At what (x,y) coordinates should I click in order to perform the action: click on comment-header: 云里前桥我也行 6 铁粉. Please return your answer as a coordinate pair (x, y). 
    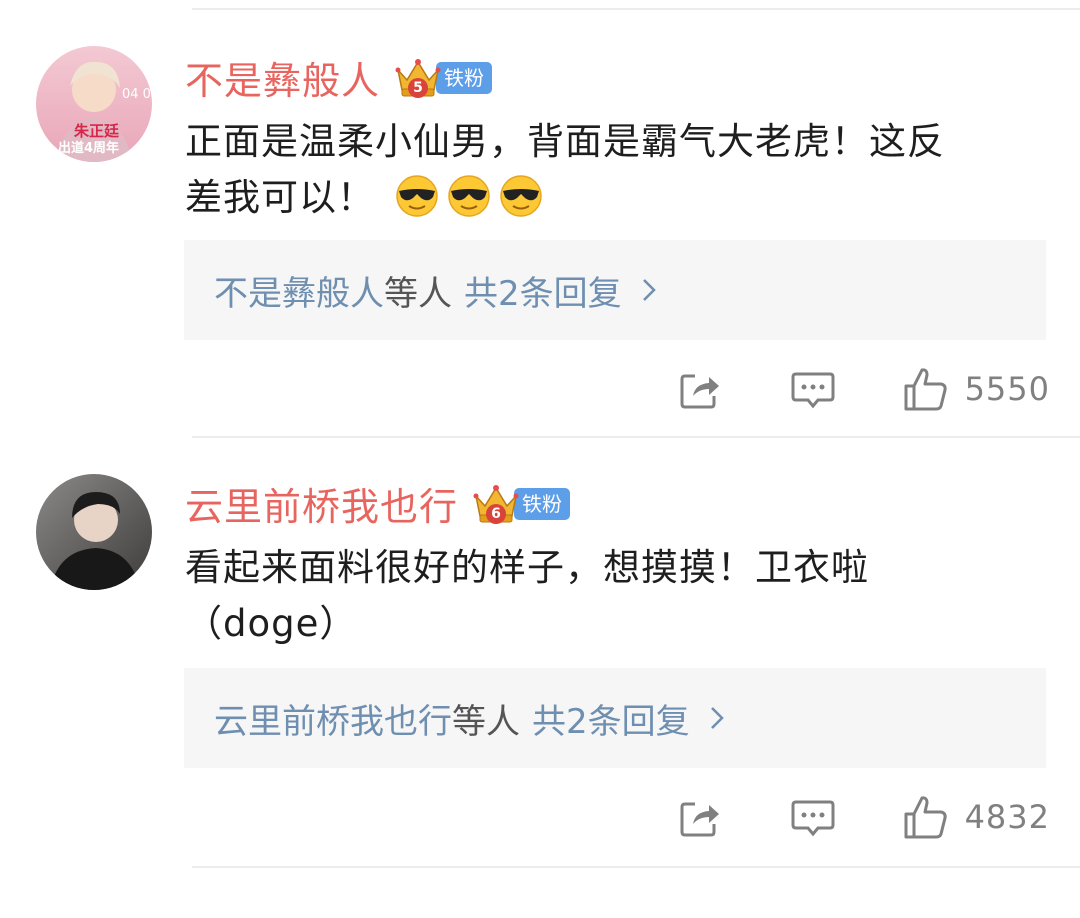
    Looking at the image, I should click on (378, 503).